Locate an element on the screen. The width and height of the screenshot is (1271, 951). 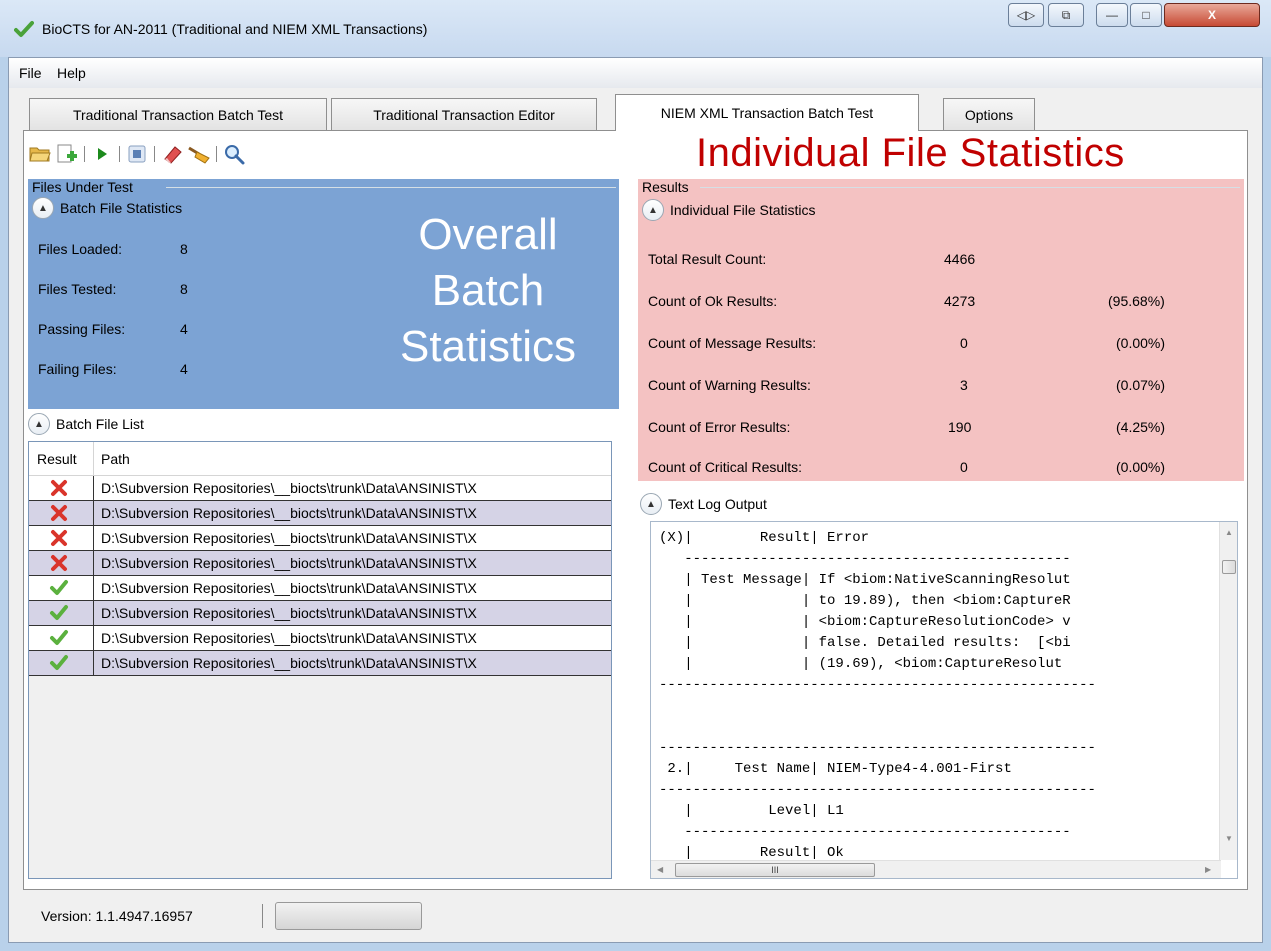
add-file-button is located at coordinates (67, 154).